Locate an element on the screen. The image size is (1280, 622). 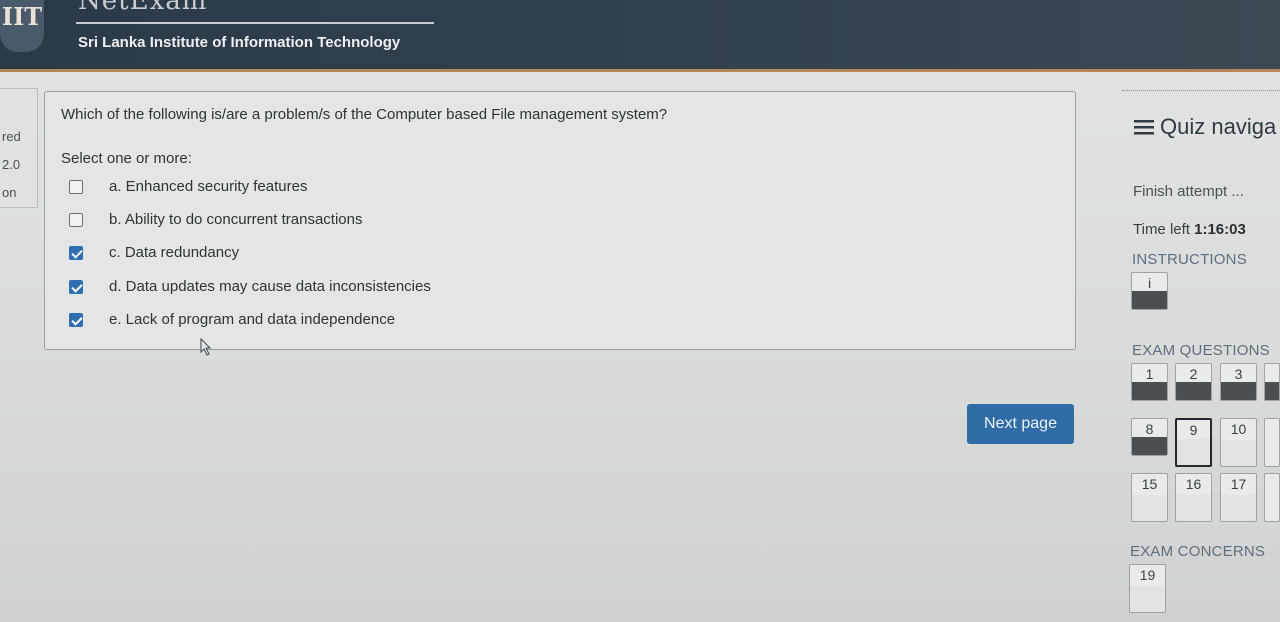
nav-button-question-8: 8 is located at coordinates (1149, 437).